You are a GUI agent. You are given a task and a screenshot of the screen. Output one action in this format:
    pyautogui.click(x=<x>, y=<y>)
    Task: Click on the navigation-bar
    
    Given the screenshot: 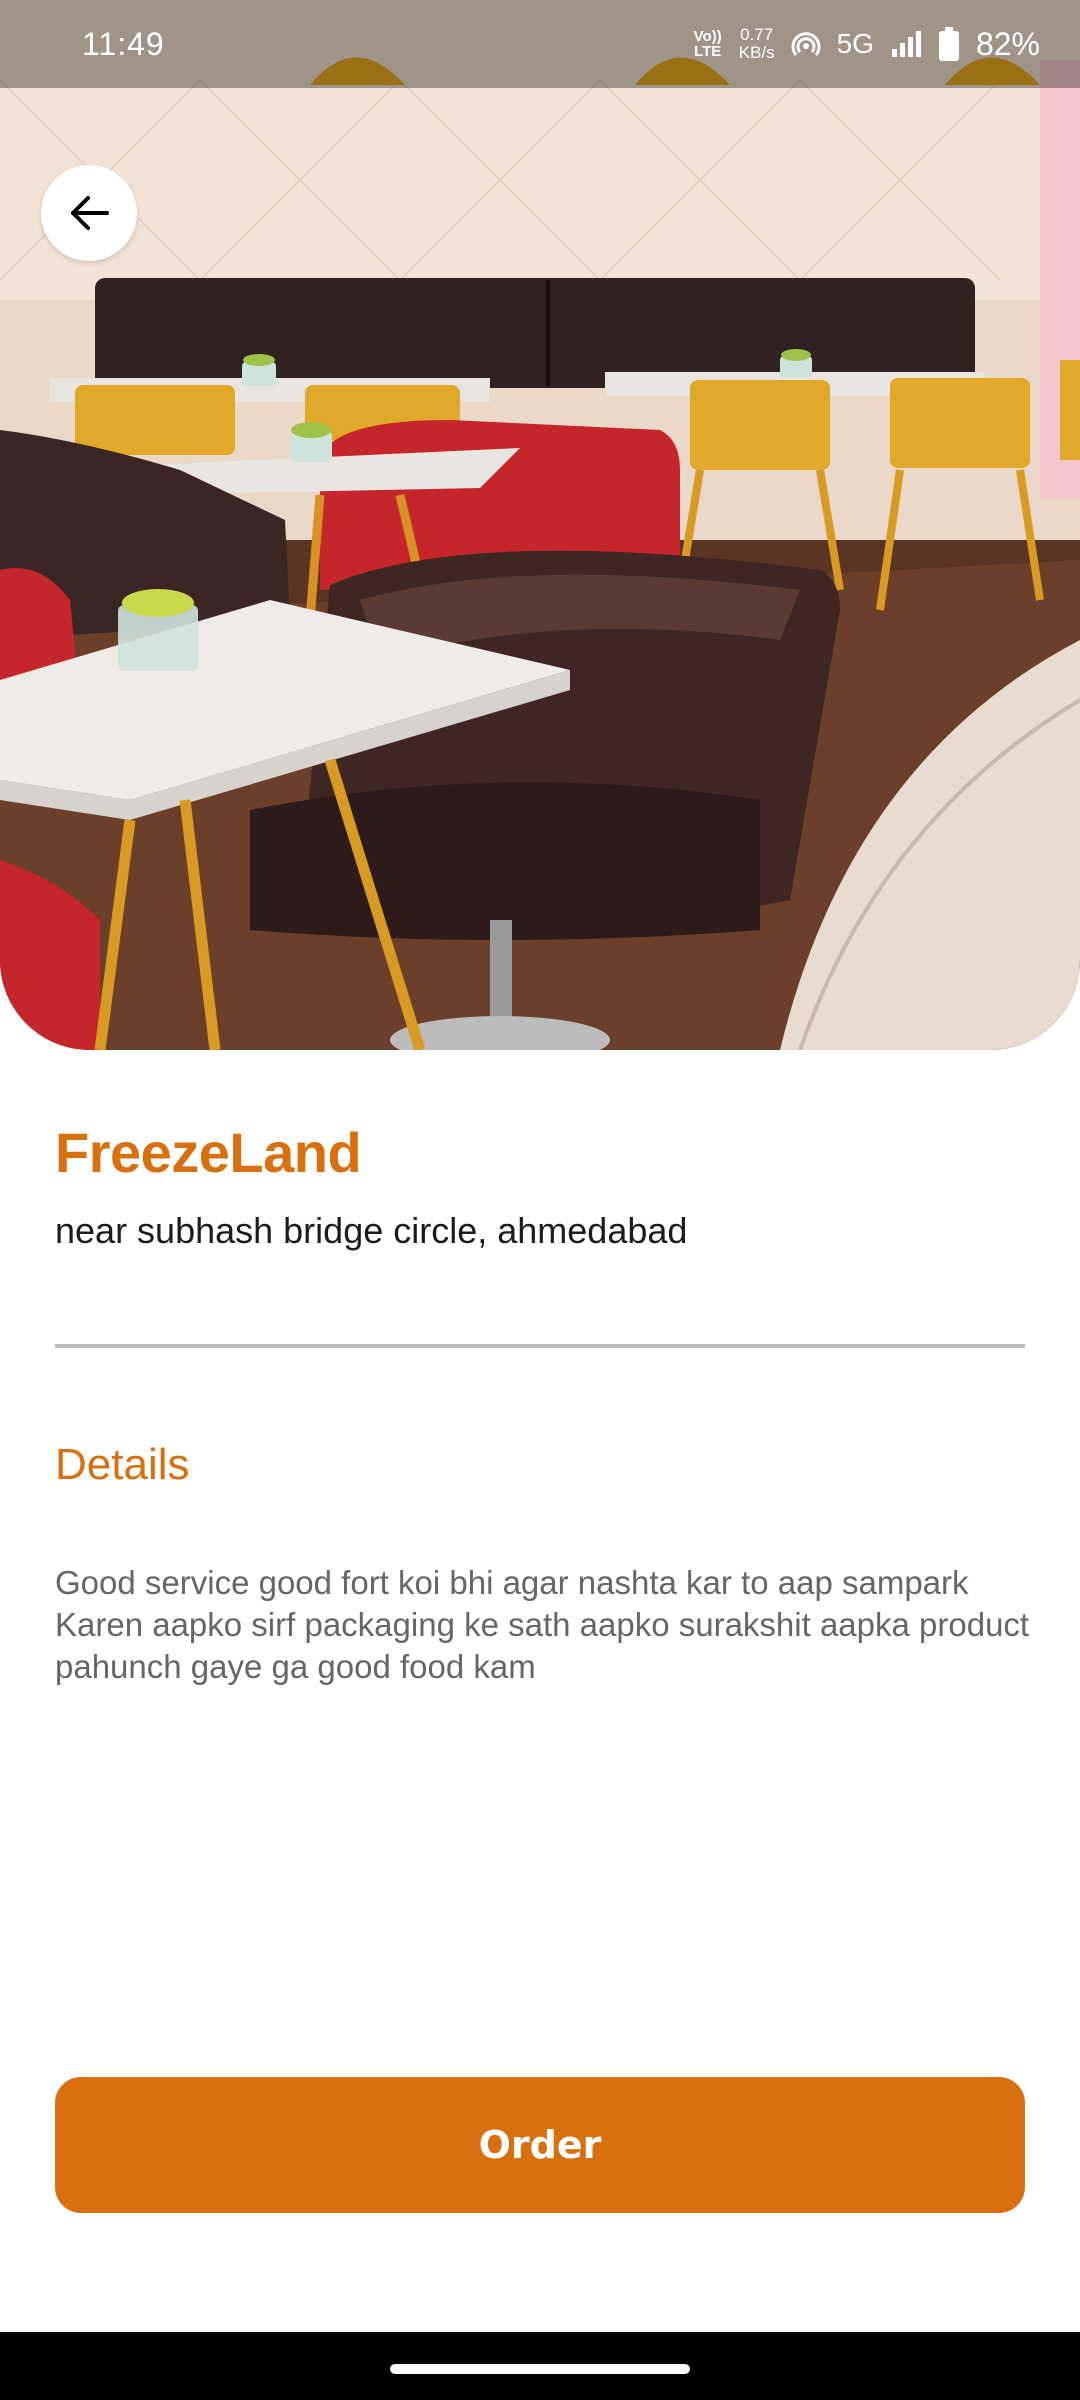 What is the action you would take?
    pyautogui.click(x=540, y=2366)
    